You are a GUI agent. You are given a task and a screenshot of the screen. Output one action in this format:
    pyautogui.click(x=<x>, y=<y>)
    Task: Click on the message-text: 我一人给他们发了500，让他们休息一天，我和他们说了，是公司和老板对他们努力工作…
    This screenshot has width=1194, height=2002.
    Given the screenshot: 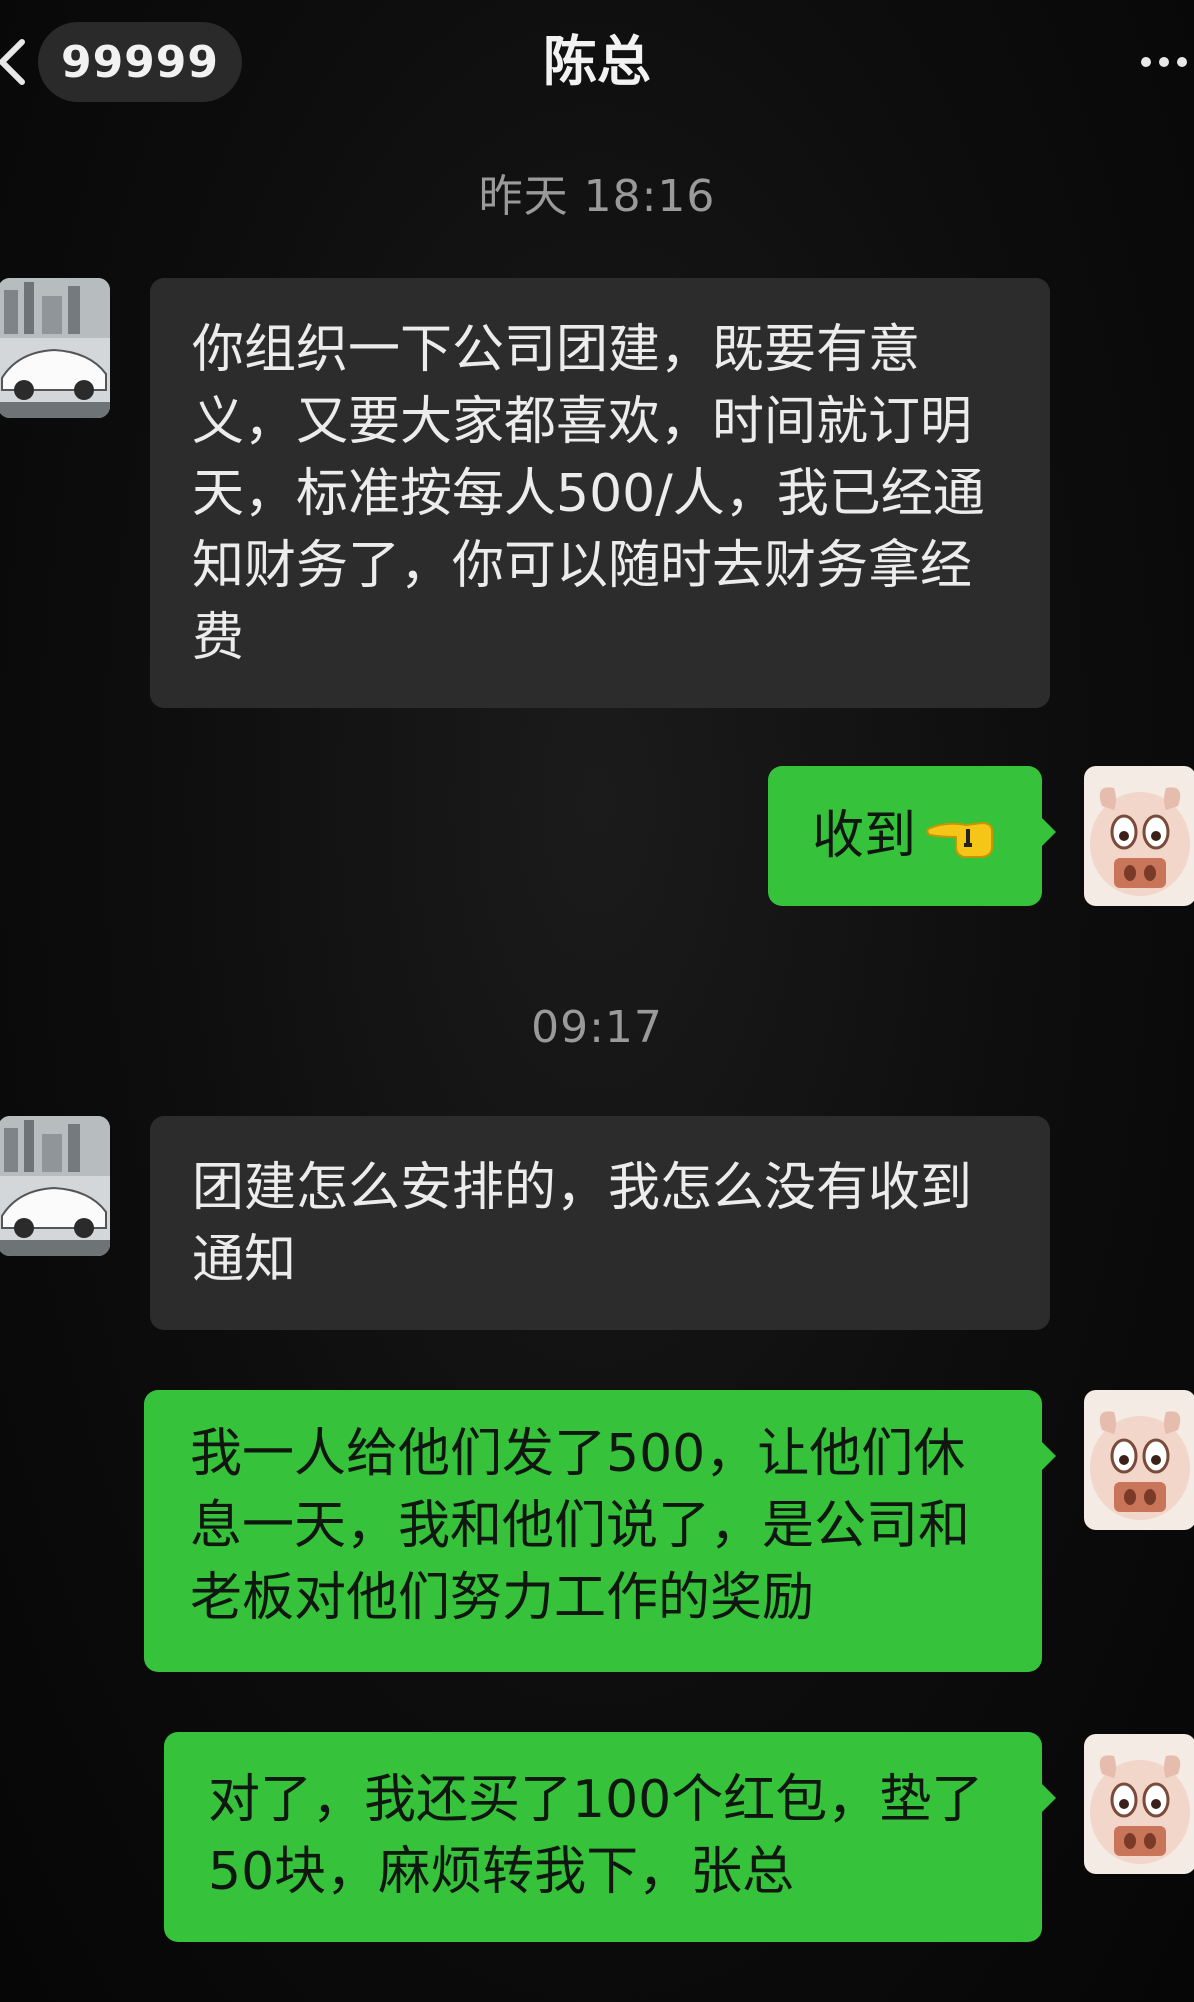 What is the action you would take?
    pyautogui.click(x=580, y=1526)
    